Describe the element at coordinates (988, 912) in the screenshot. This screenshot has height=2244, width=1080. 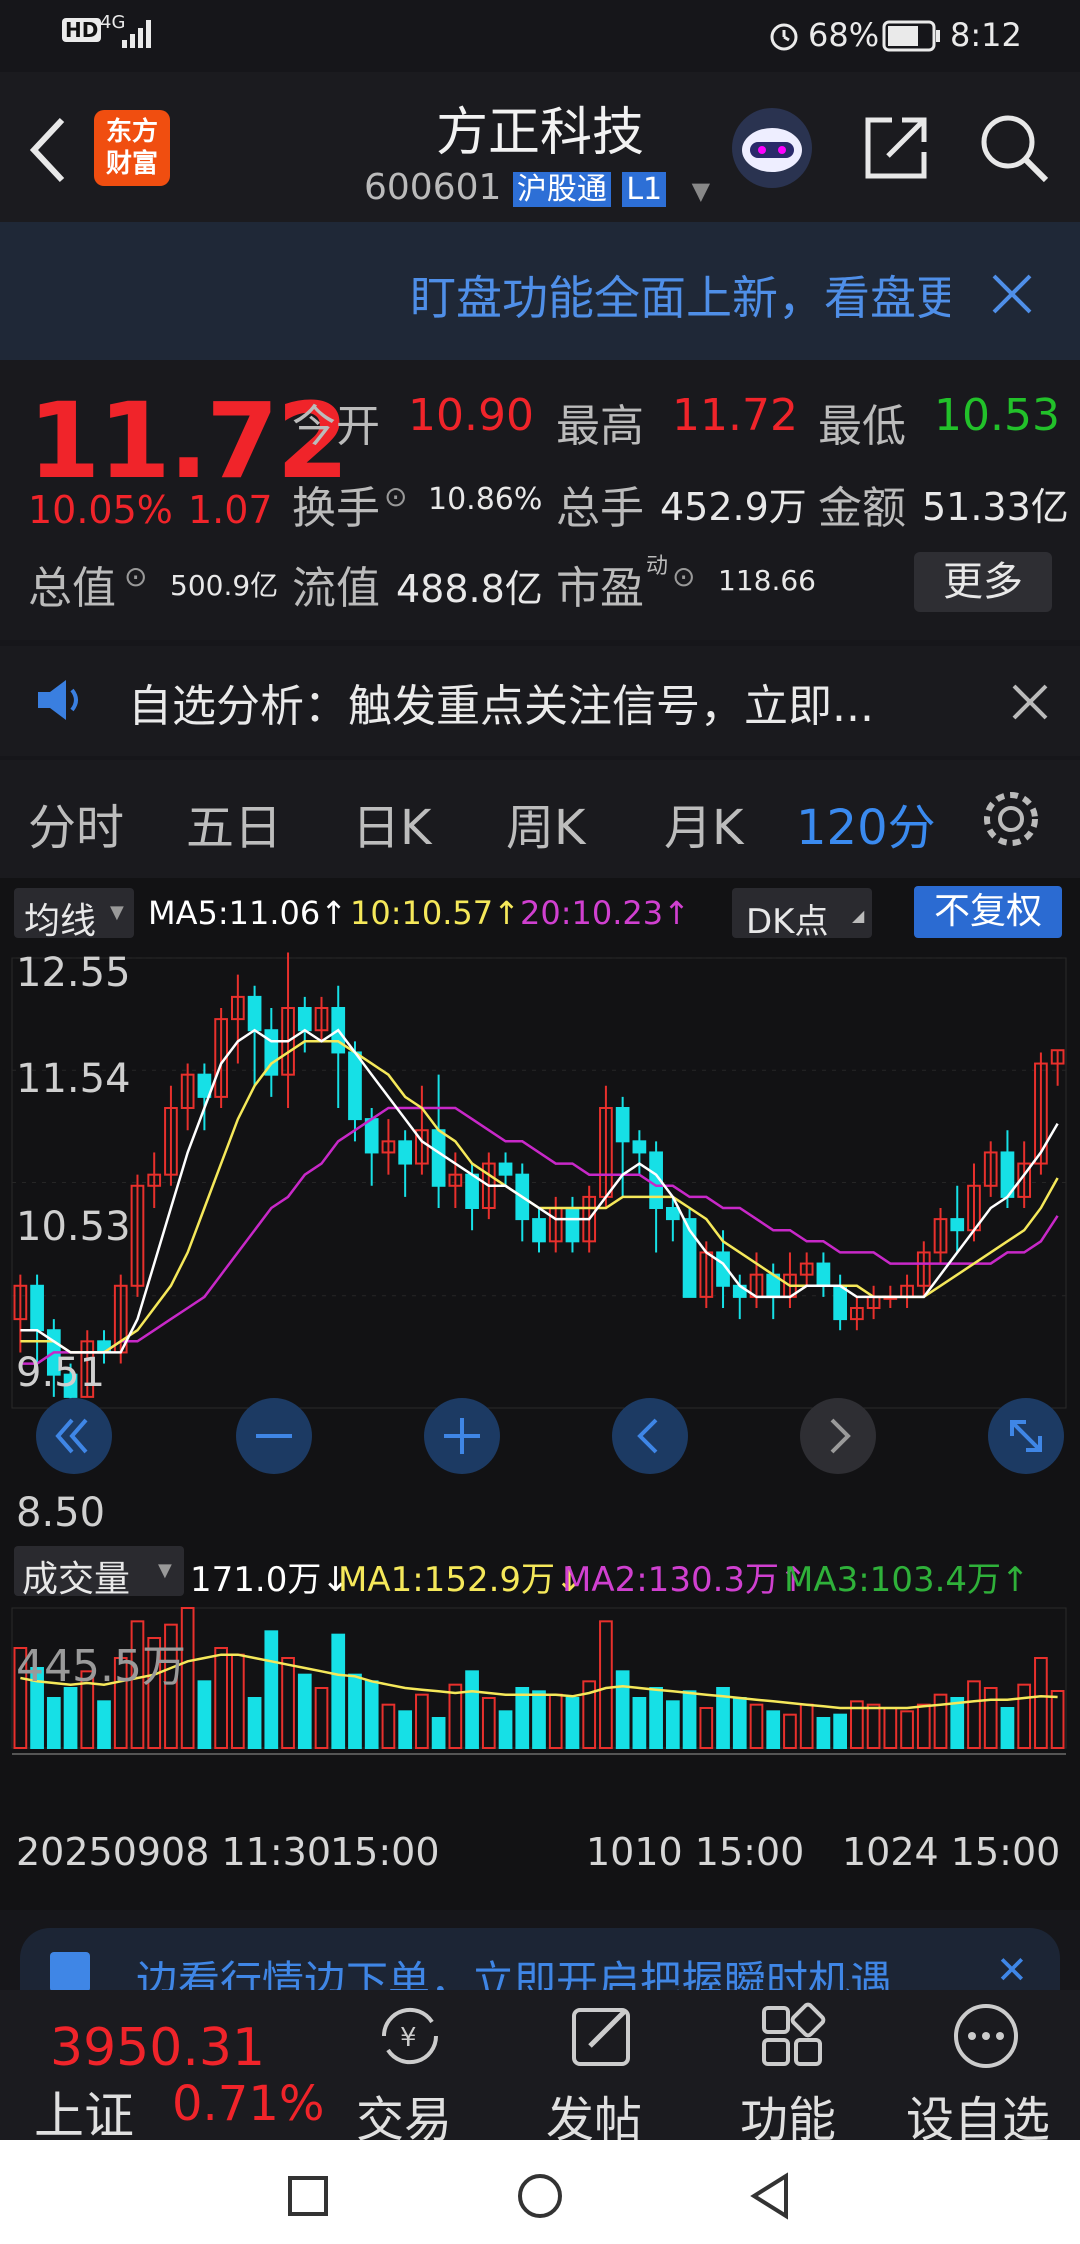
I see `adjust-button: 不复权` at that location.